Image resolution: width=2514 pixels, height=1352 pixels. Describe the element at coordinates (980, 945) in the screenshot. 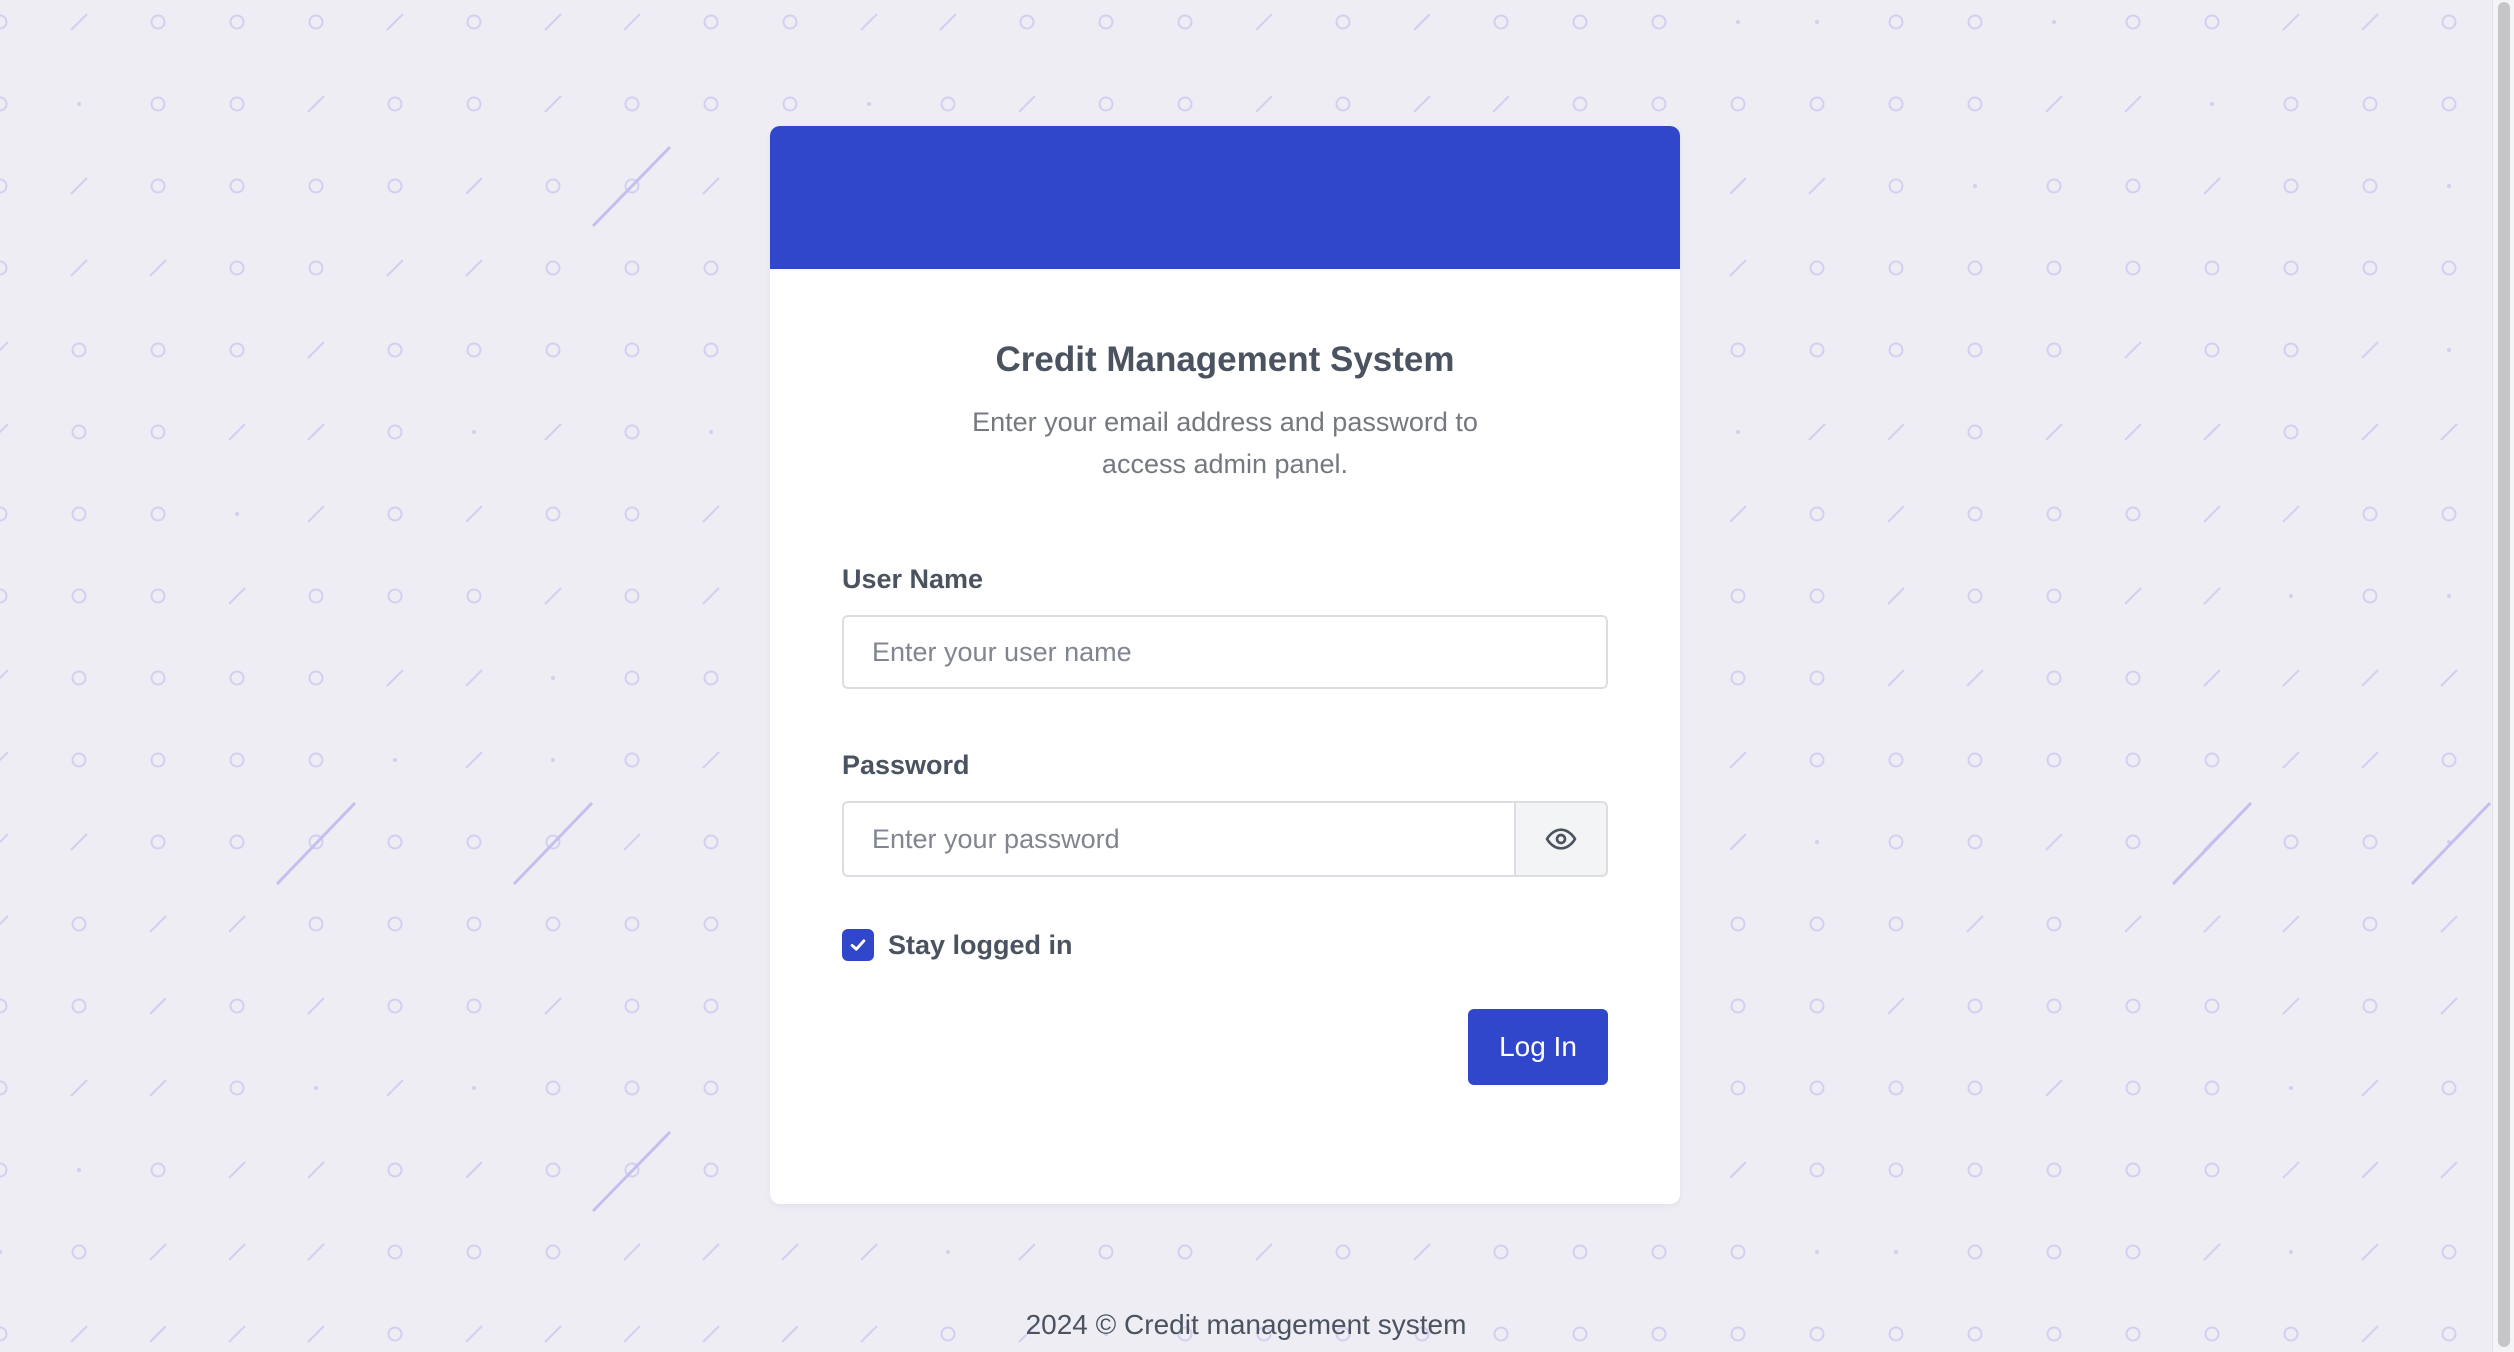

I see `stay-logged-in-label: Stay logged in` at that location.